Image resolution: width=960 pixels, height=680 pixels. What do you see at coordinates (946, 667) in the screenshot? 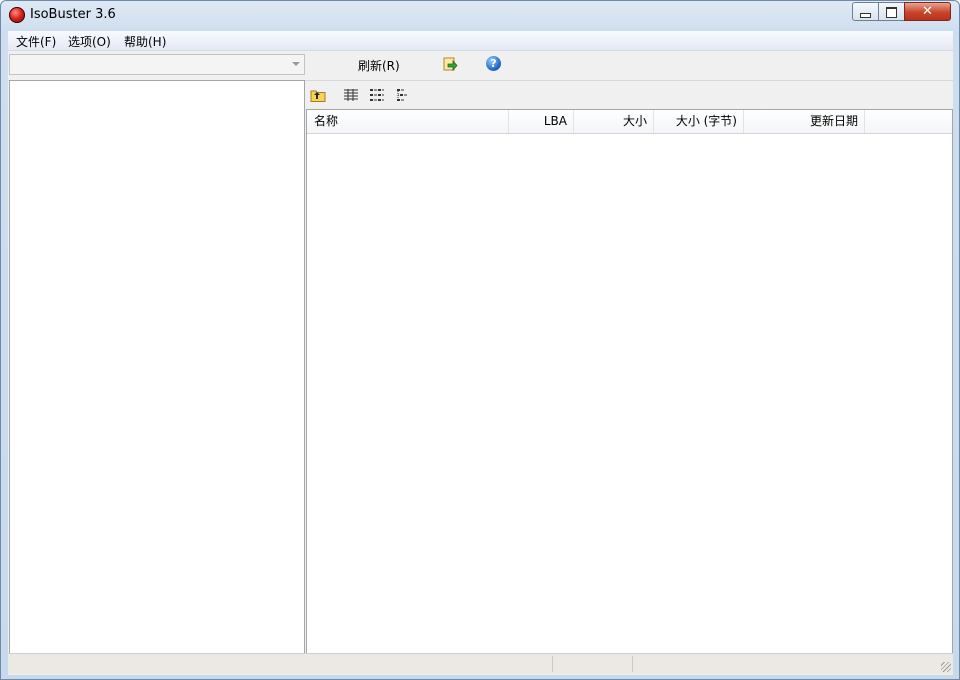
I see `resize-grip` at bounding box center [946, 667].